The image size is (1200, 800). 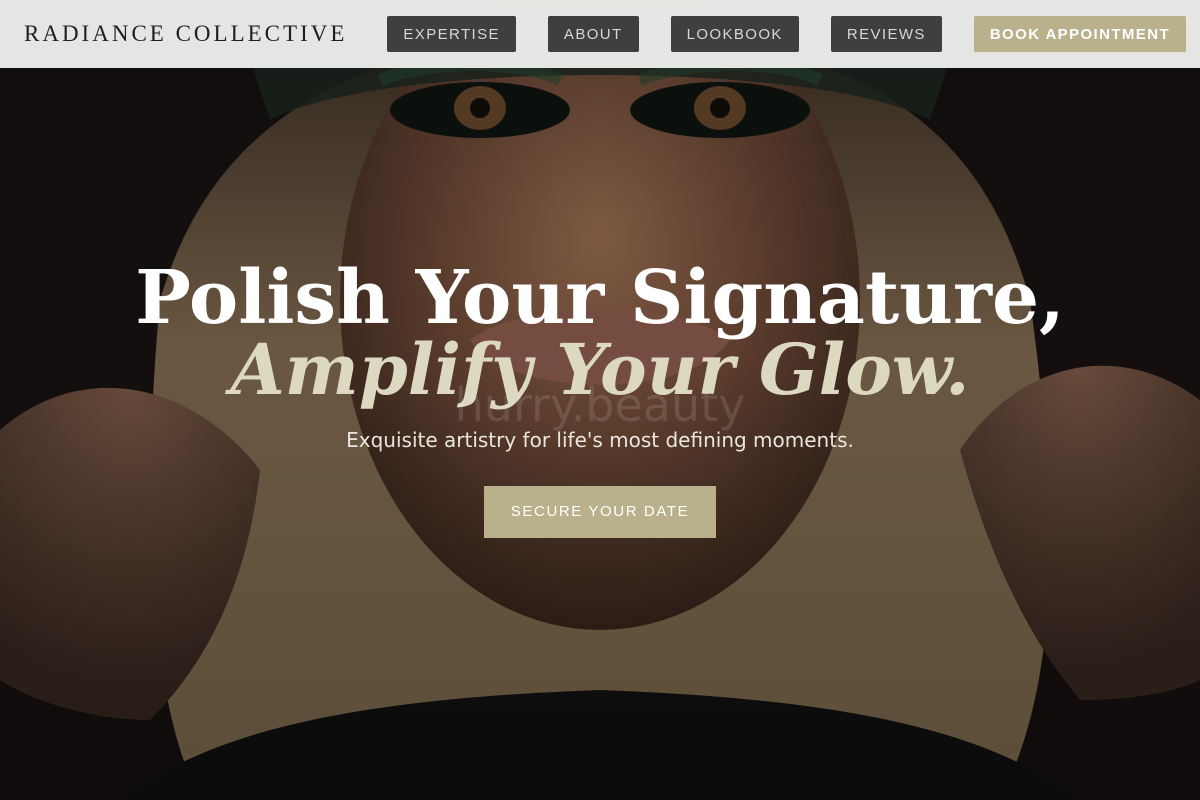 I want to click on hero-headline-line1: Polish Your Signature,, so click(x=600, y=298).